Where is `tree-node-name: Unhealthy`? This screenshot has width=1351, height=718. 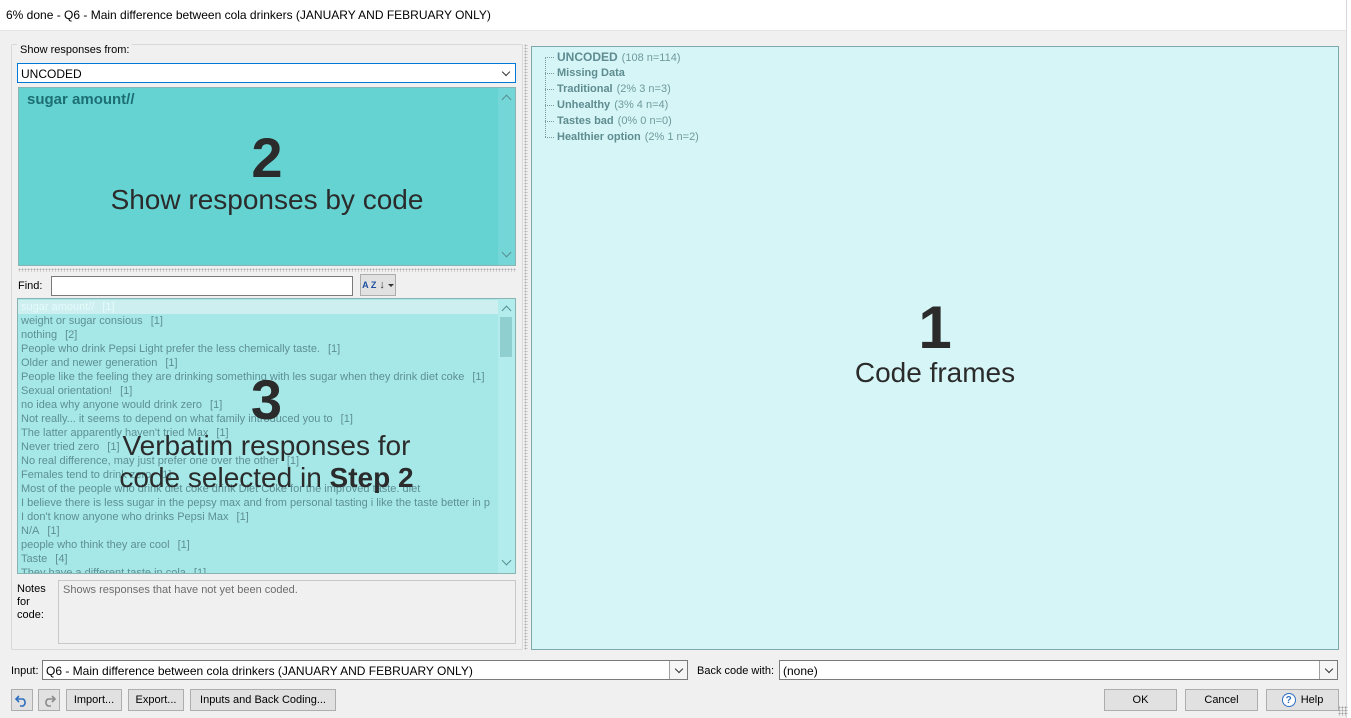 tree-node-name: Unhealthy is located at coordinates (584, 105).